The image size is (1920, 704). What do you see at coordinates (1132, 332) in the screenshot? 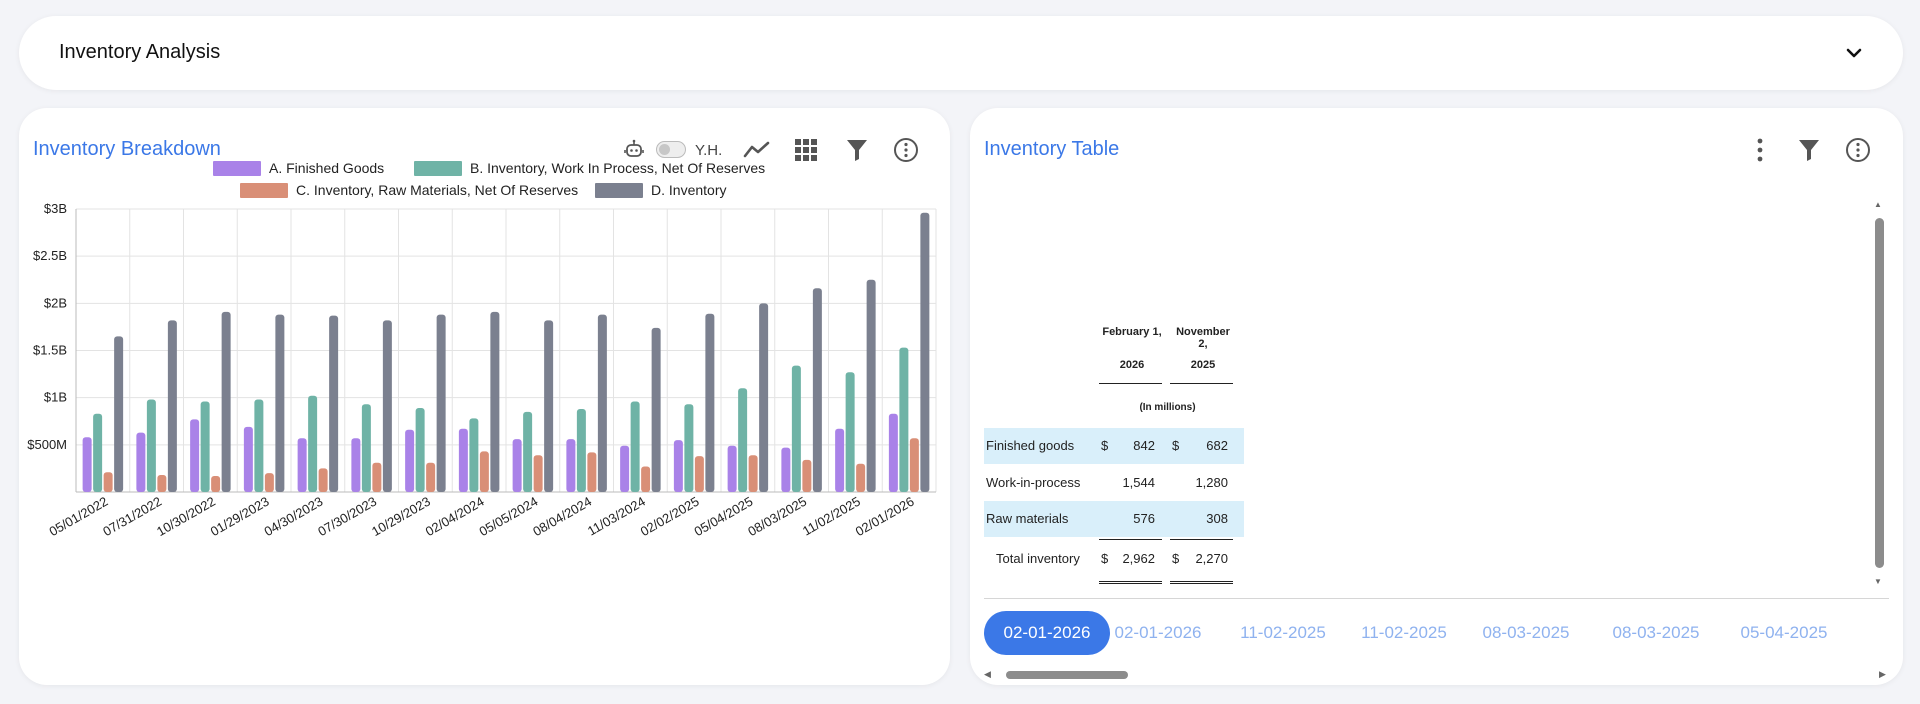
I see `col1-header: February 1,` at bounding box center [1132, 332].